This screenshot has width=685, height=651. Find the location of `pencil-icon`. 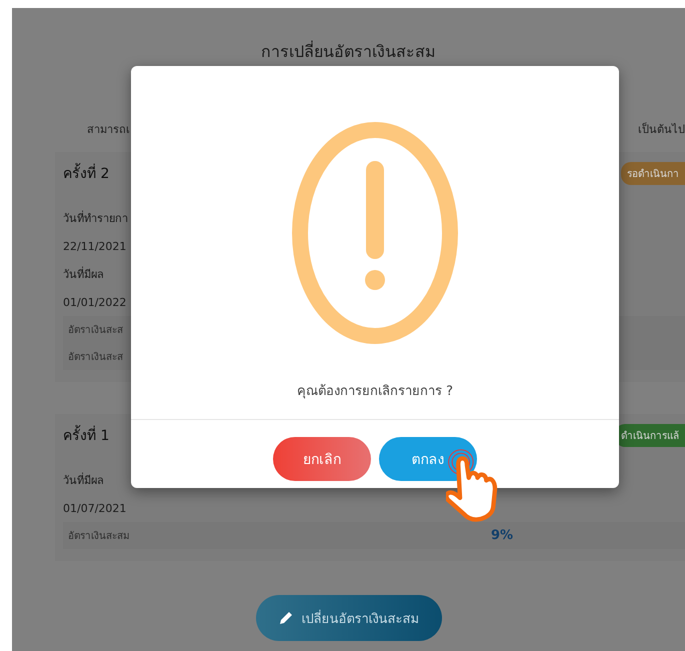

pencil-icon is located at coordinates (286, 618).